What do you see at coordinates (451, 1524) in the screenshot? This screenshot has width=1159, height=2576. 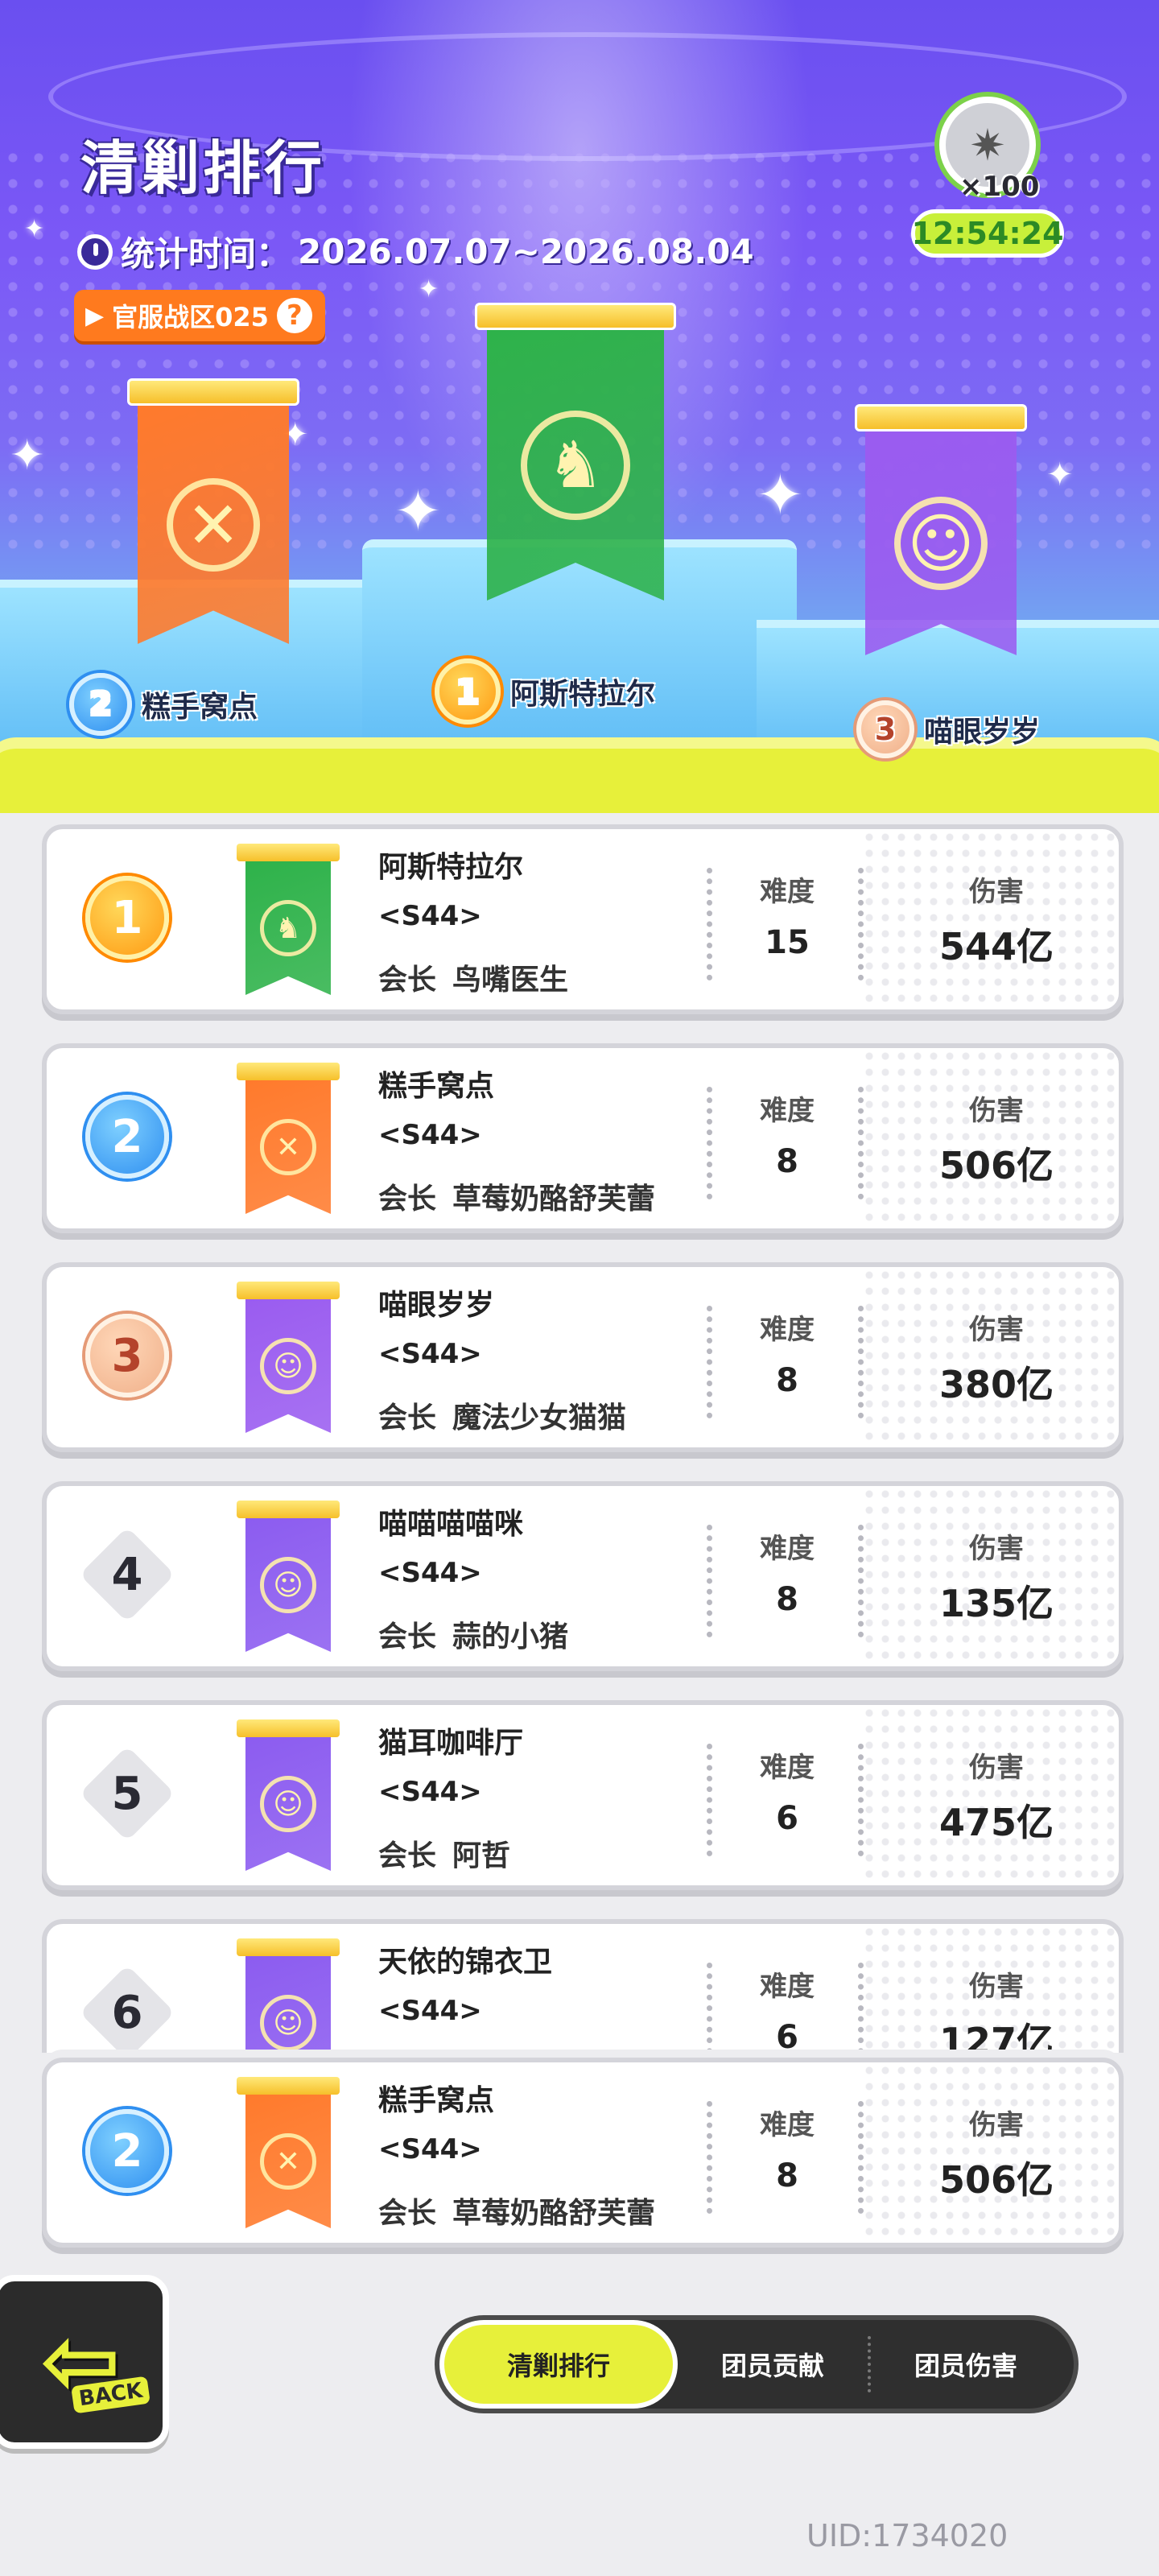 I see `guild-name: 喵喵喵喵咪` at bounding box center [451, 1524].